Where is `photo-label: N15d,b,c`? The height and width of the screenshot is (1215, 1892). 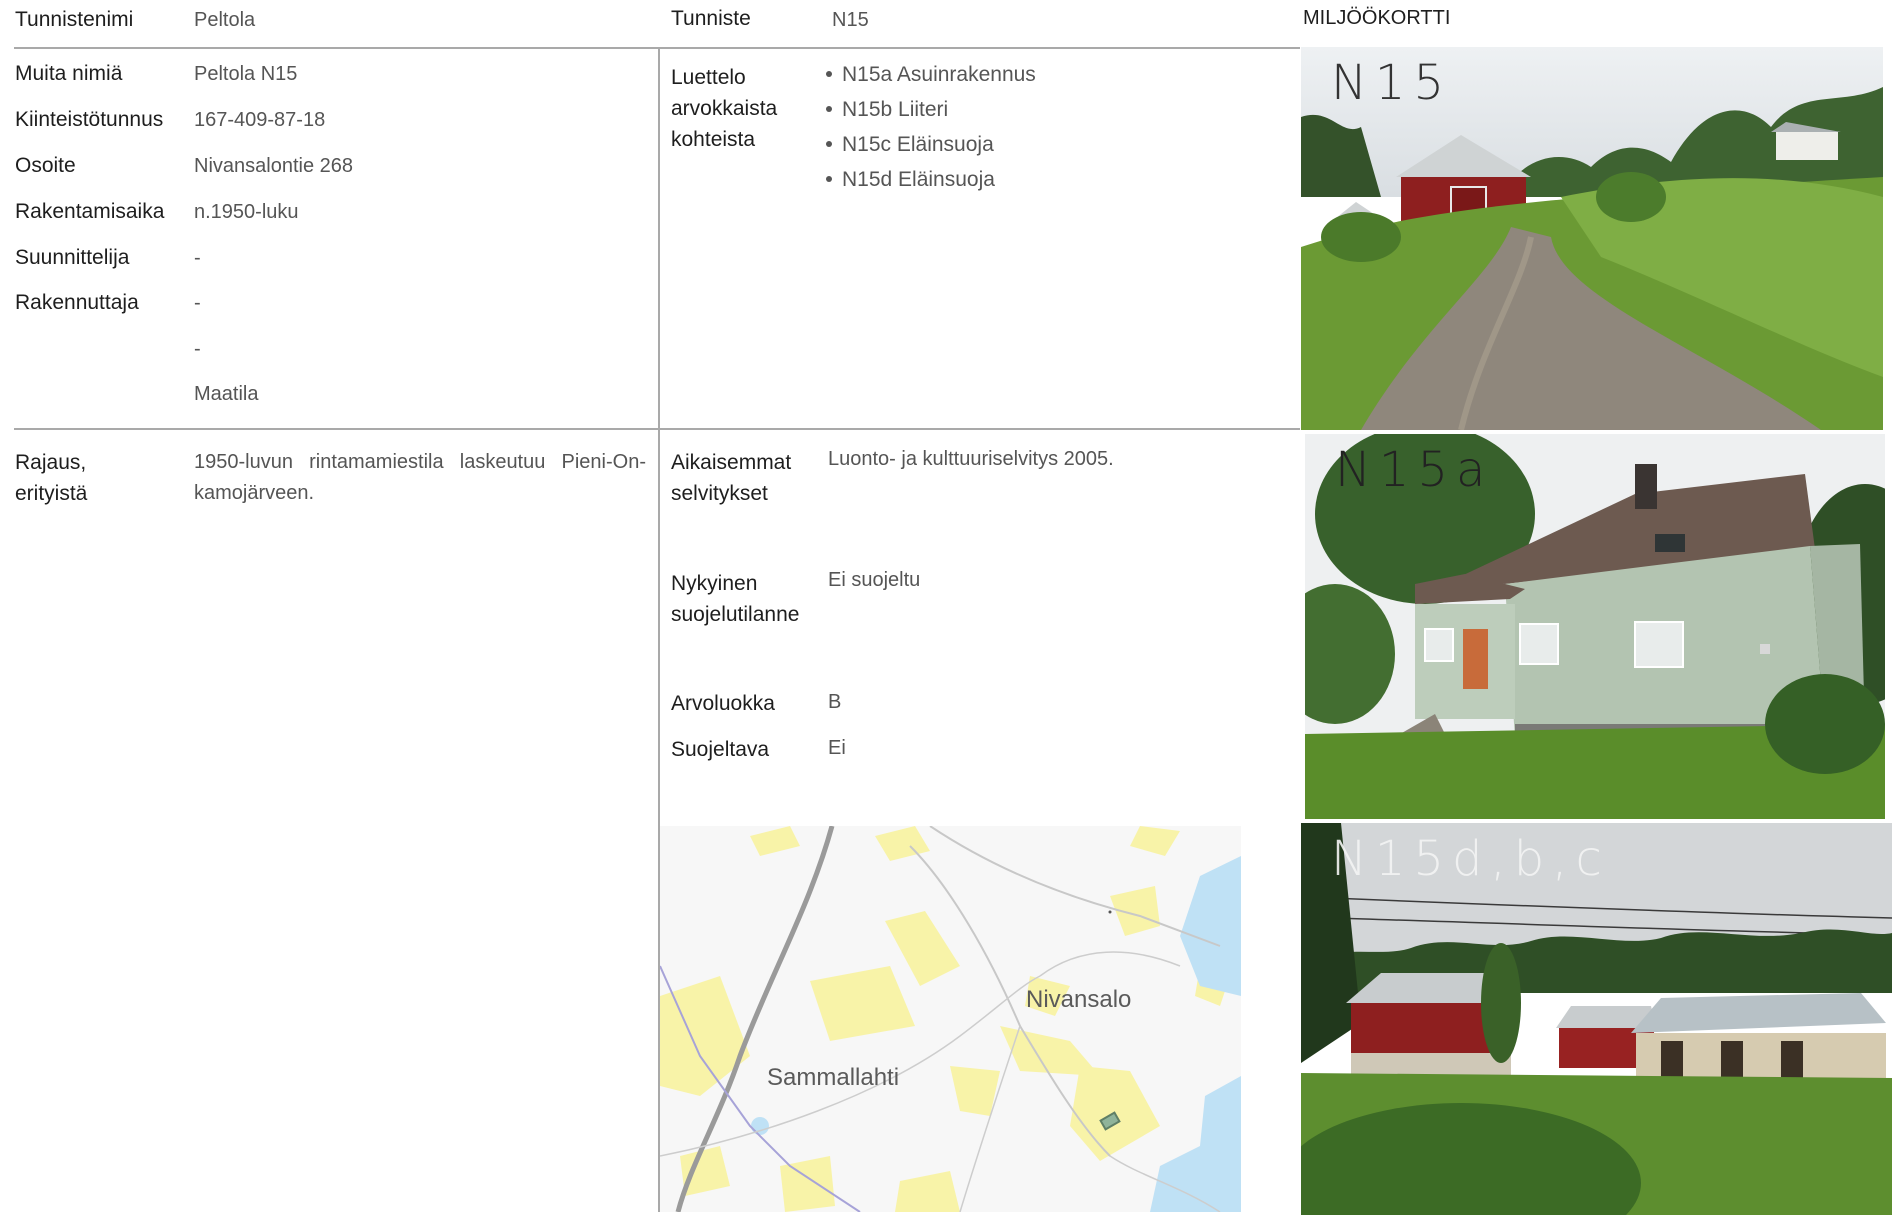 photo-label: N15d,b,c is located at coordinates (1470, 859).